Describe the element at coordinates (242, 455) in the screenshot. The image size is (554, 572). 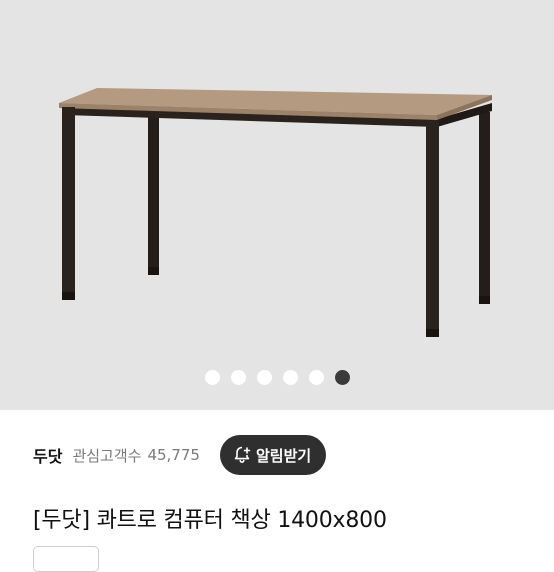
I see `bell-plus-icon` at that location.